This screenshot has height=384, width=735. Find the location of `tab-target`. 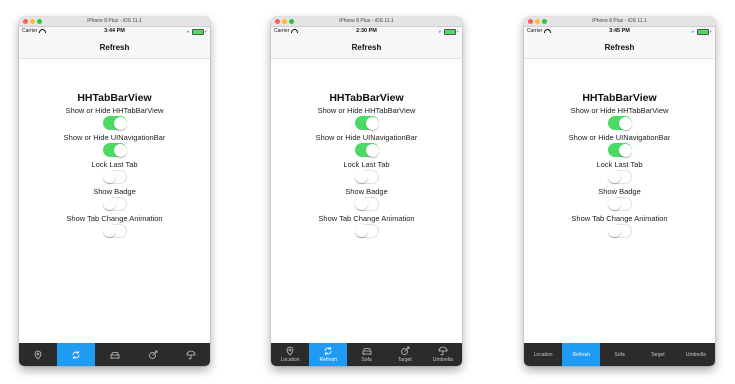

tab-target is located at coordinates (153, 354).